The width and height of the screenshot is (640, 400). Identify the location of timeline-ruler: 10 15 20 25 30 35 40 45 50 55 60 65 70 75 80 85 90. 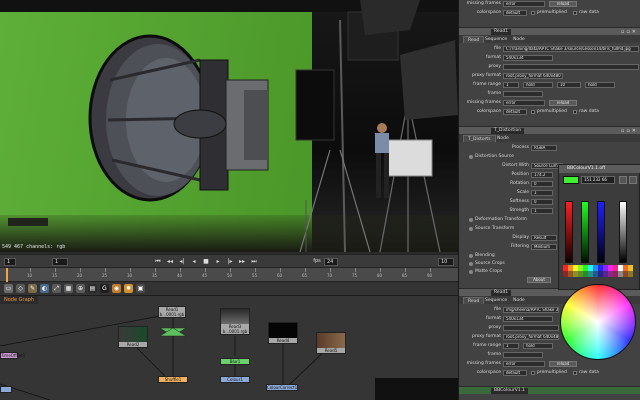
(229, 275).